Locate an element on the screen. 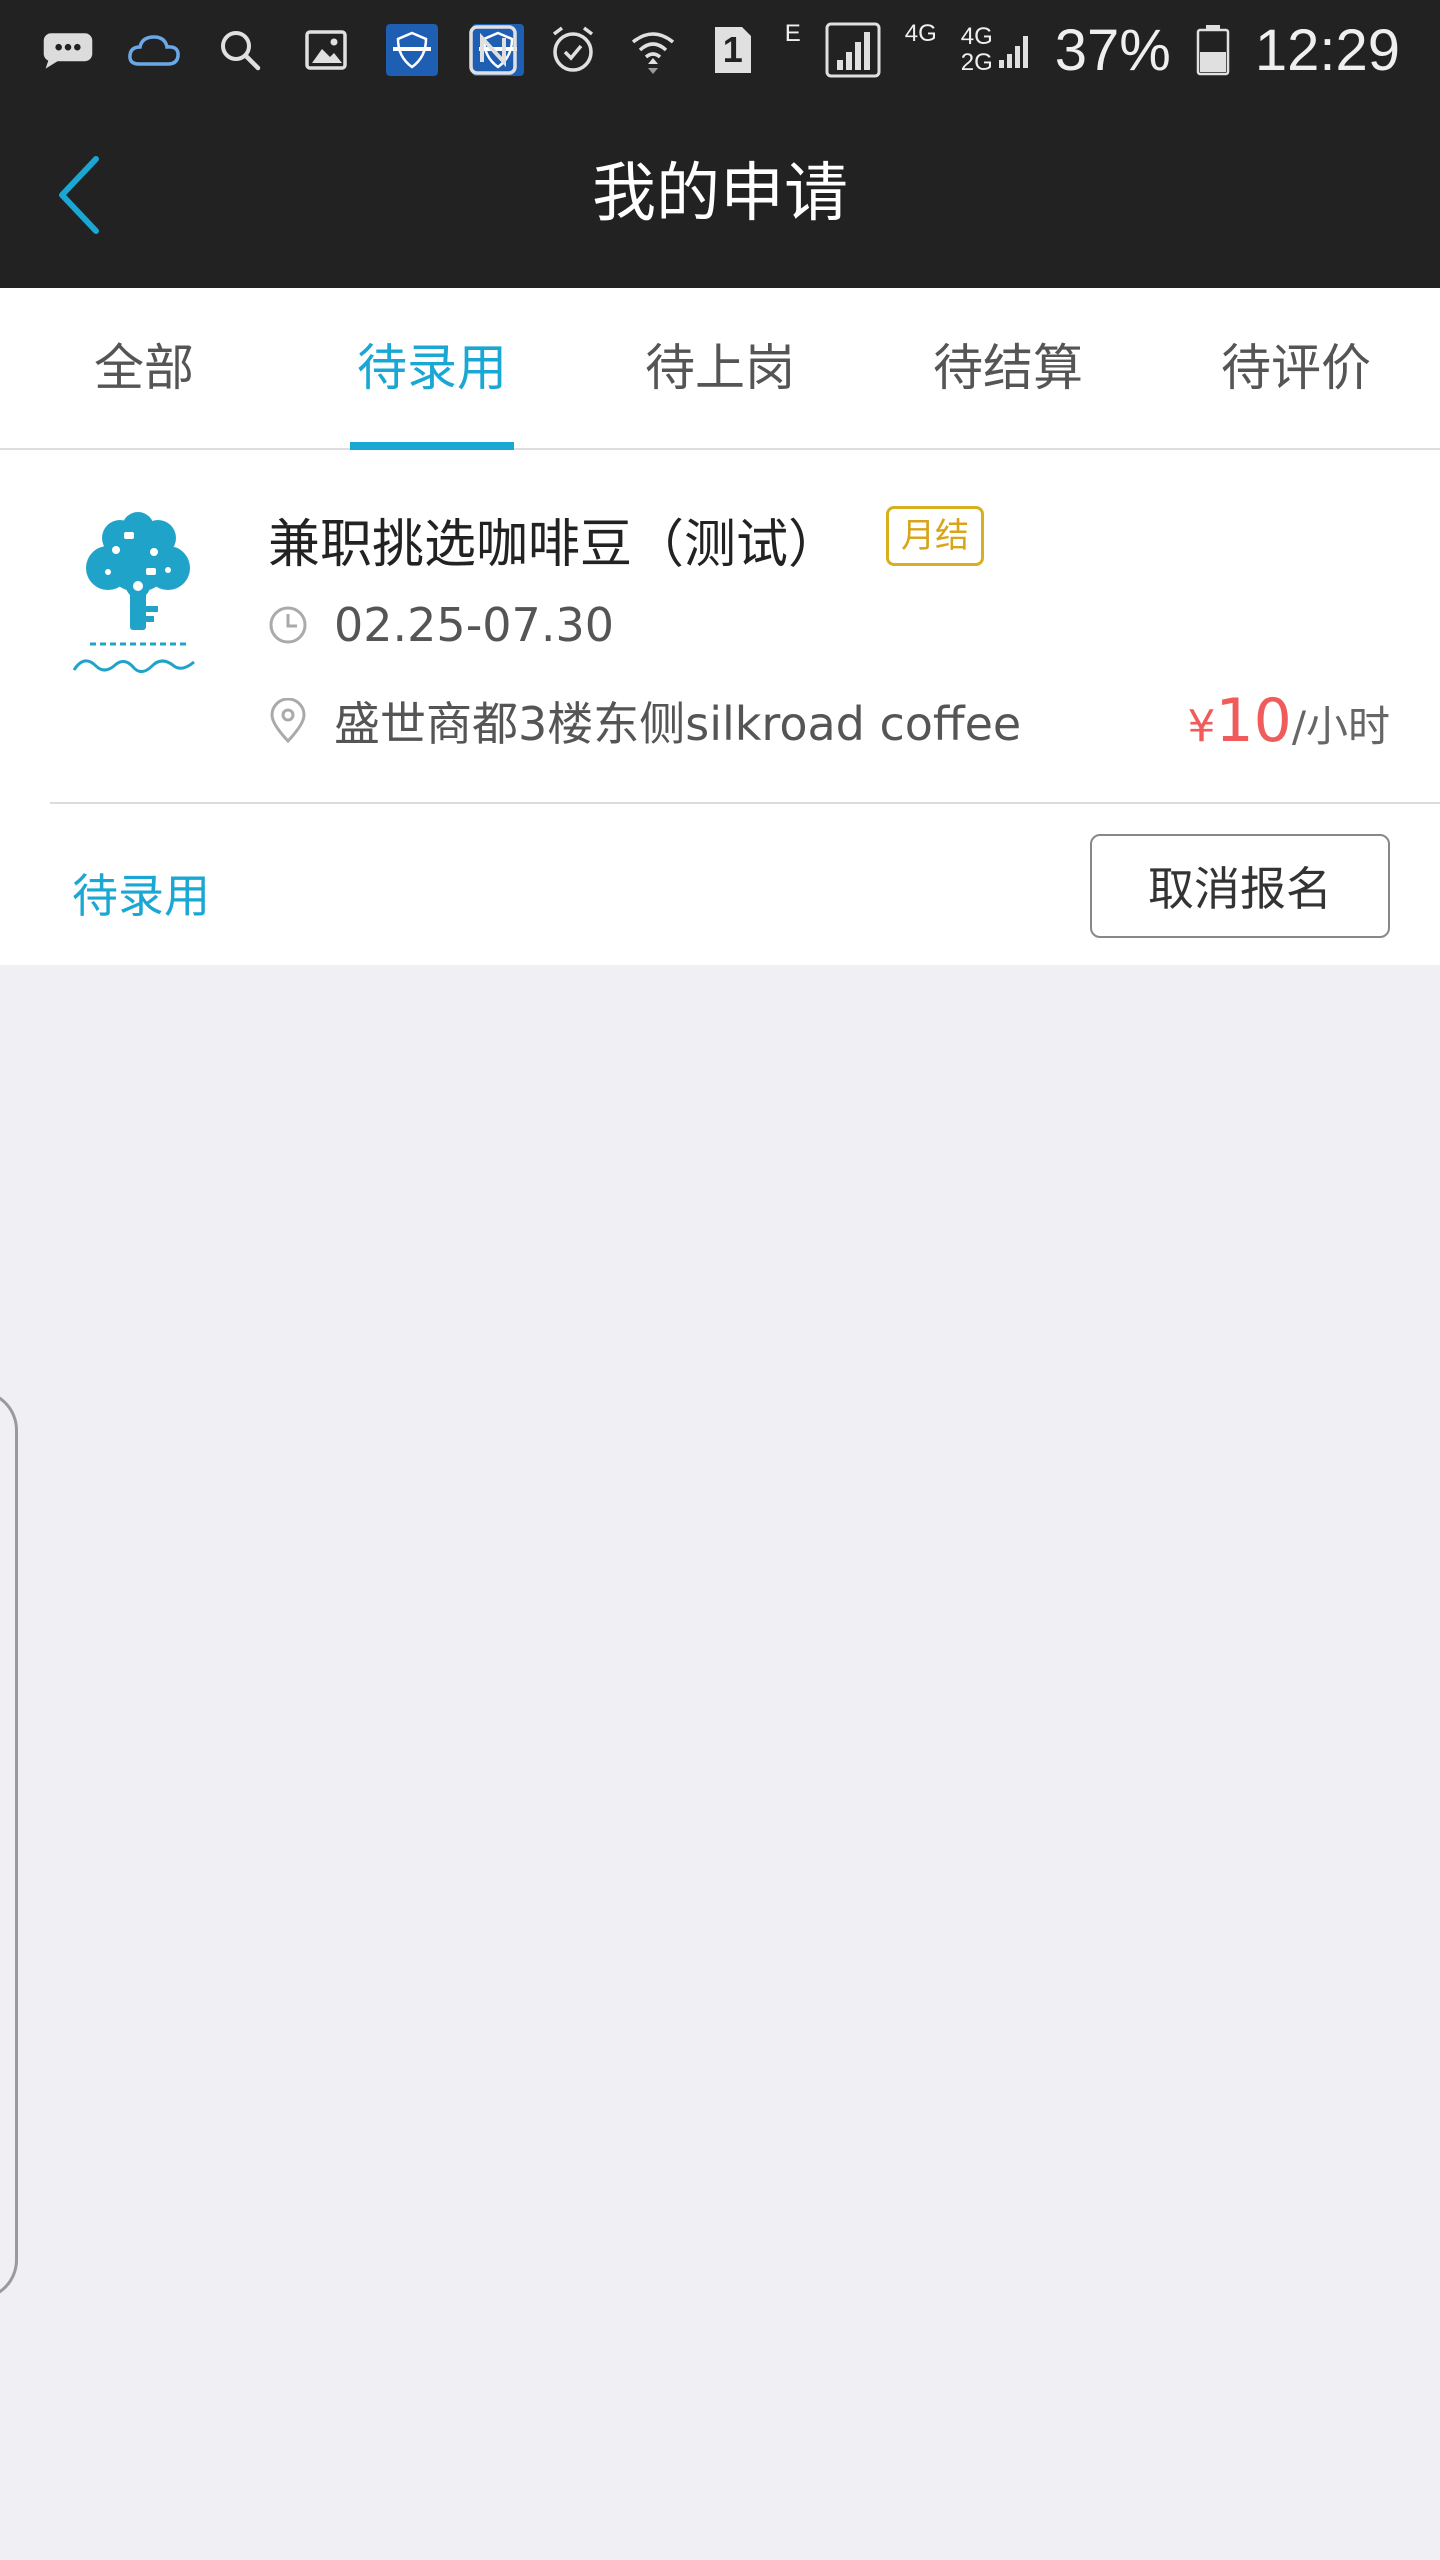 This screenshot has width=1440, height=2560. message-icon is located at coordinates (68, 50).